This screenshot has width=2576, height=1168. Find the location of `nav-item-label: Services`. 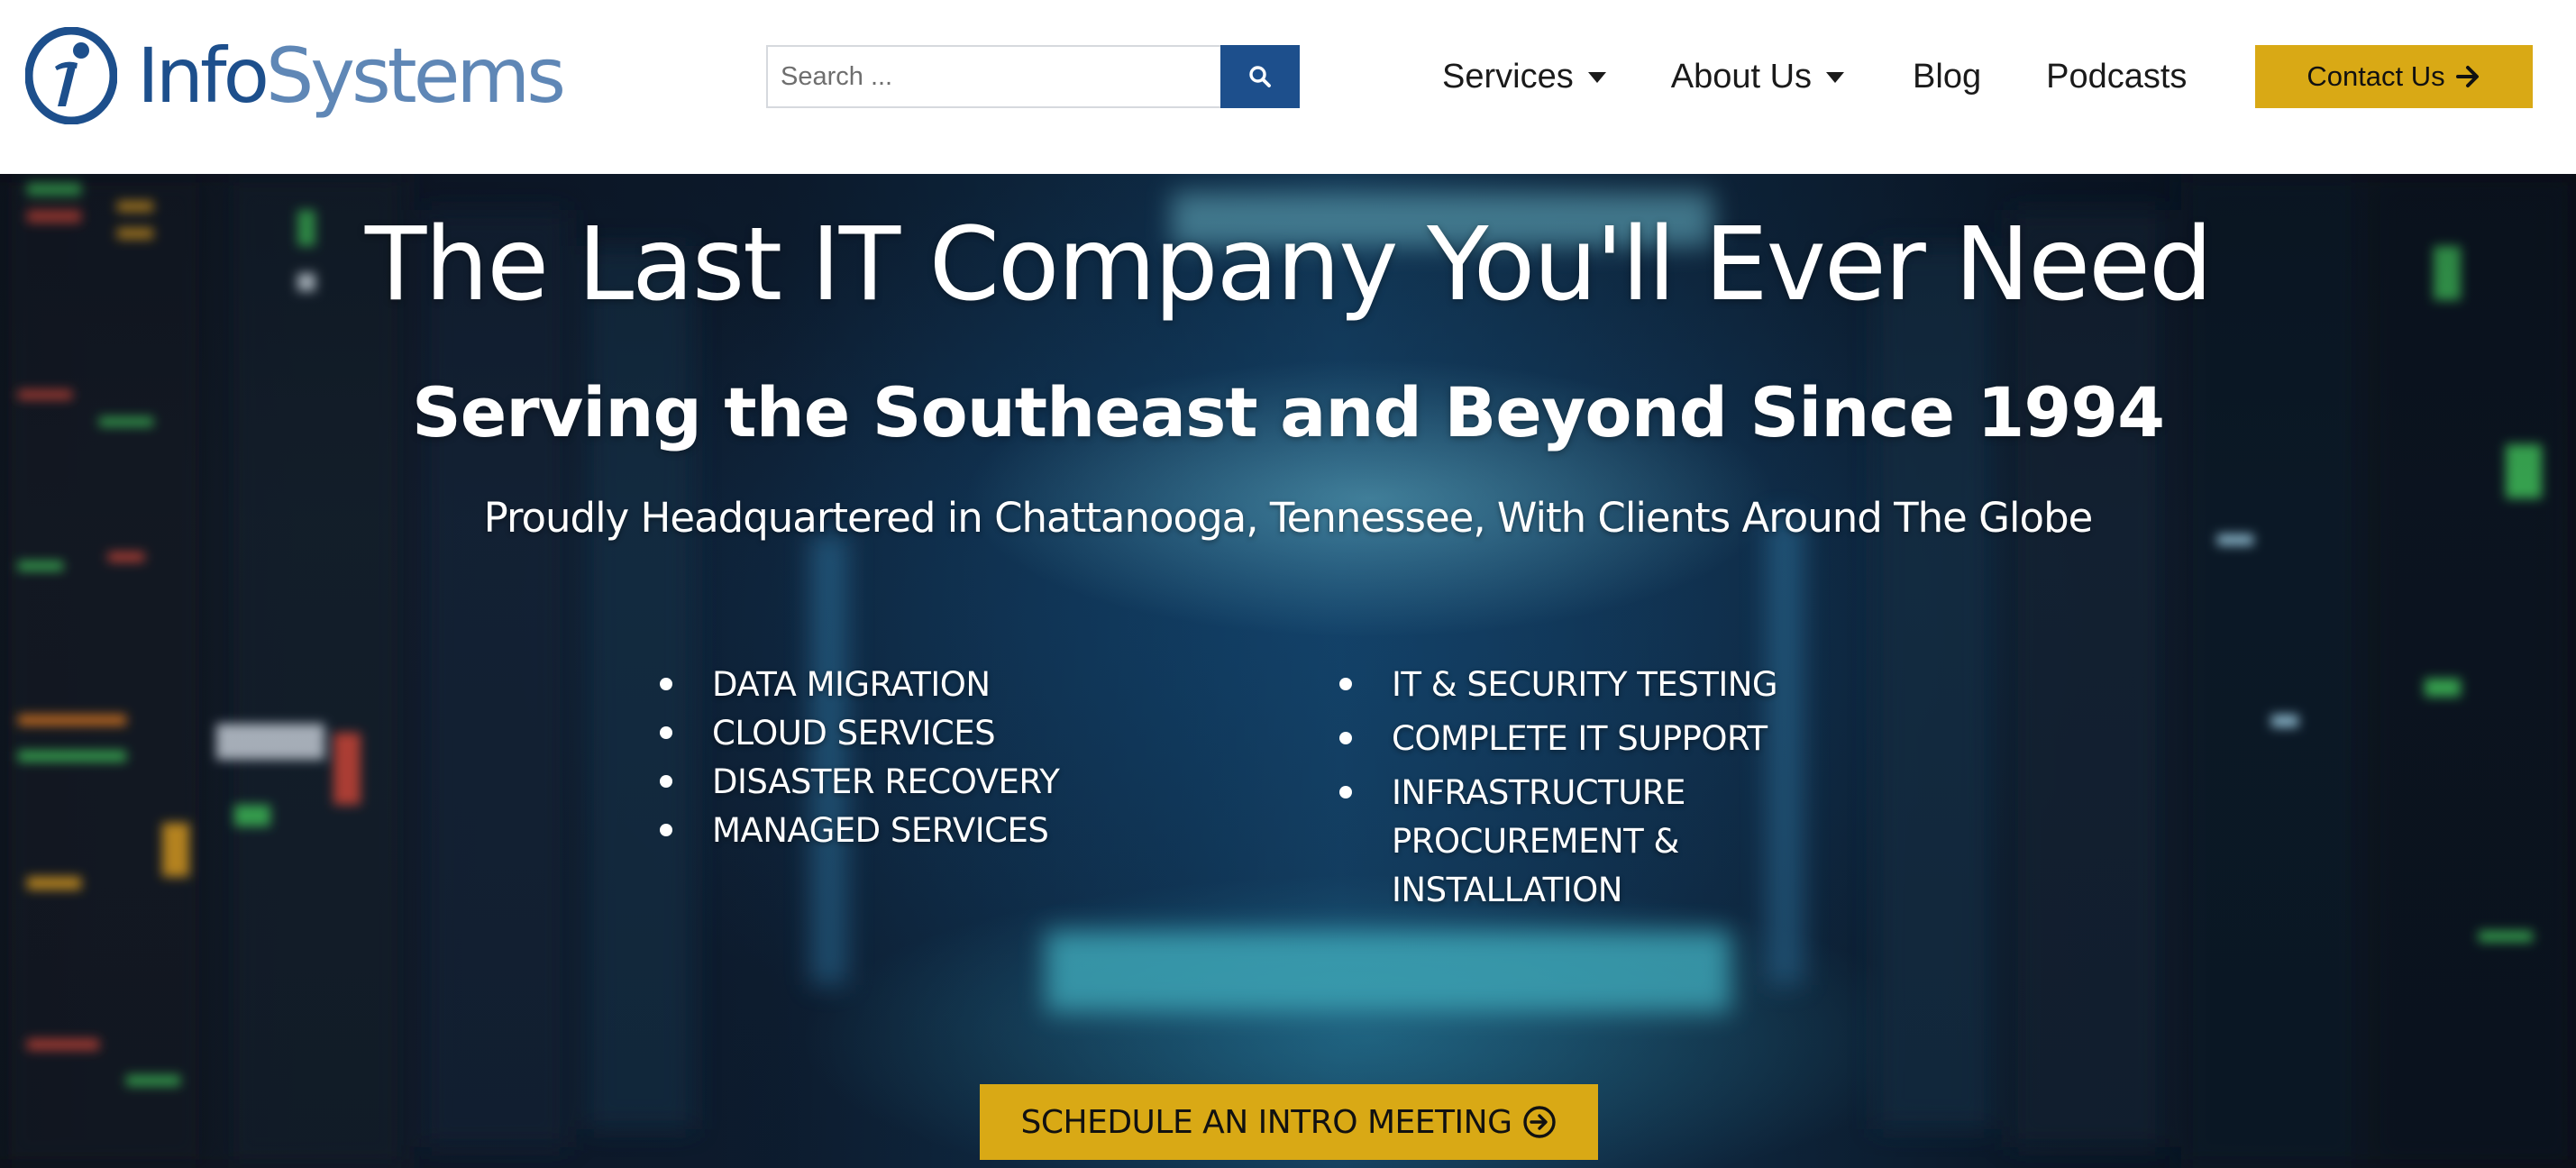

nav-item-label: Services is located at coordinates (1508, 76).